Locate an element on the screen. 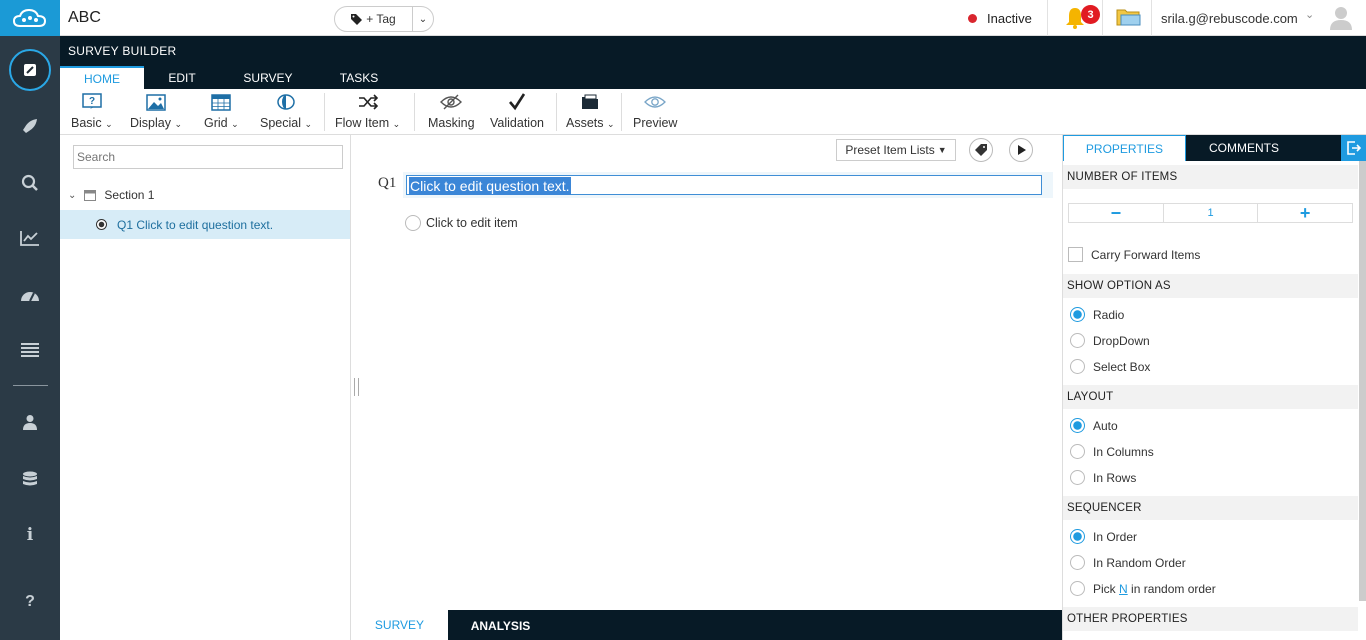 This screenshot has width=1366, height=640. basic-button: ? Basic ⌄ is located at coordinates (92, 110).